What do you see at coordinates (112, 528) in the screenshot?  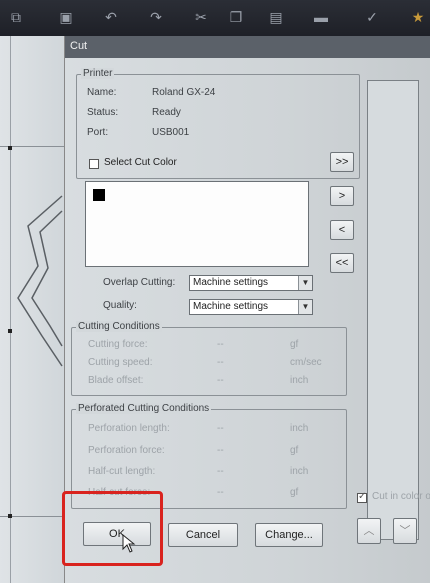 I see `ok-highlight-box` at bounding box center [112, 528].